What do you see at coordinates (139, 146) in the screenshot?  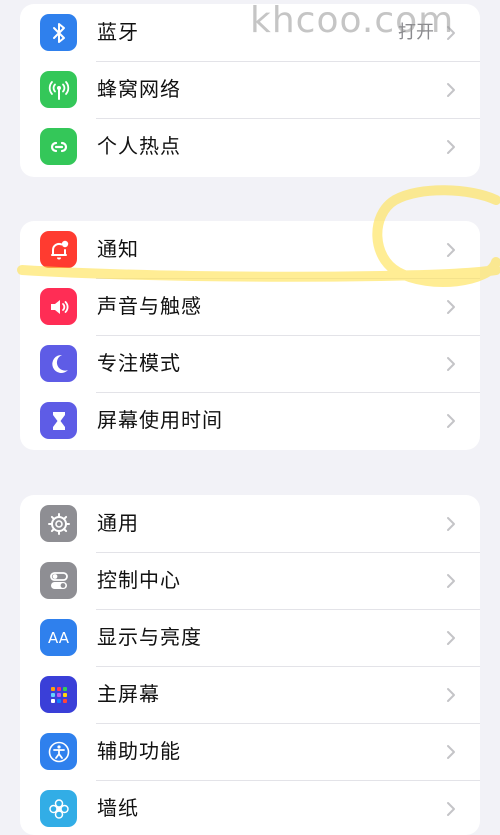 I see `settings-row-label: 个人热点` at bounding box center [139, 146].